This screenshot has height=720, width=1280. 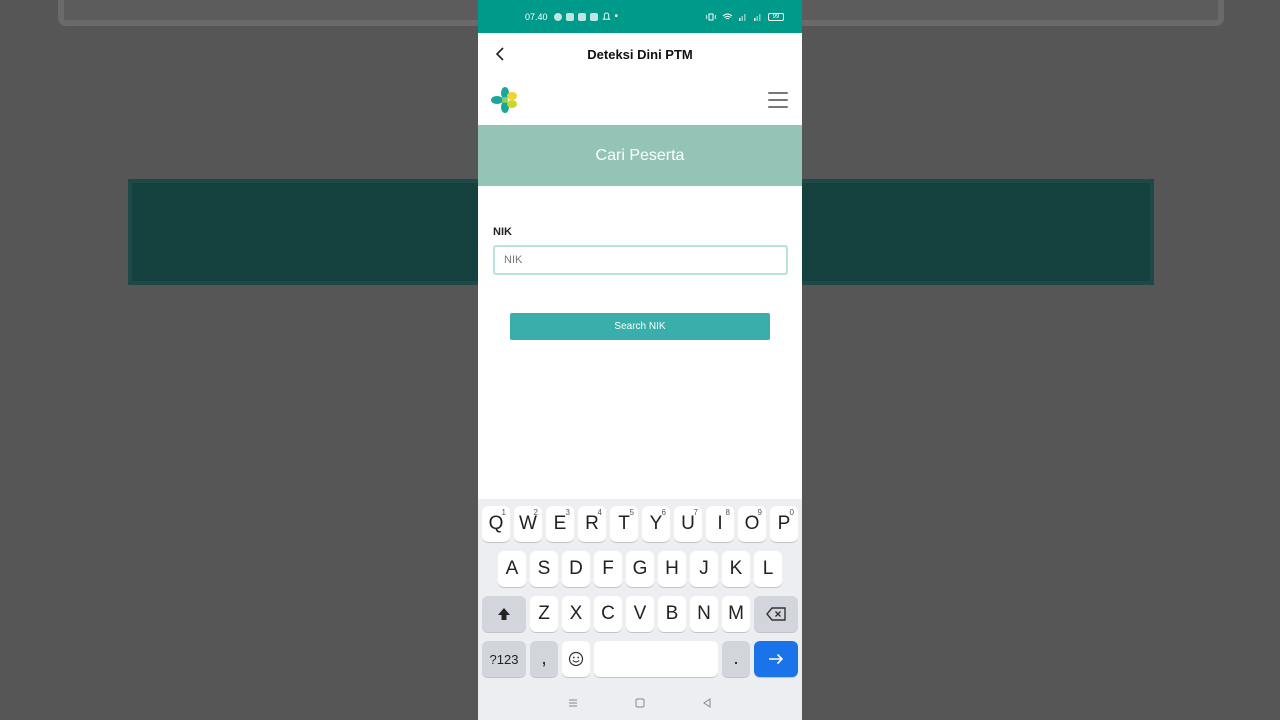 I want to click on keyboard-row-3: ZXCVBNM, so click(x=640, y=614).